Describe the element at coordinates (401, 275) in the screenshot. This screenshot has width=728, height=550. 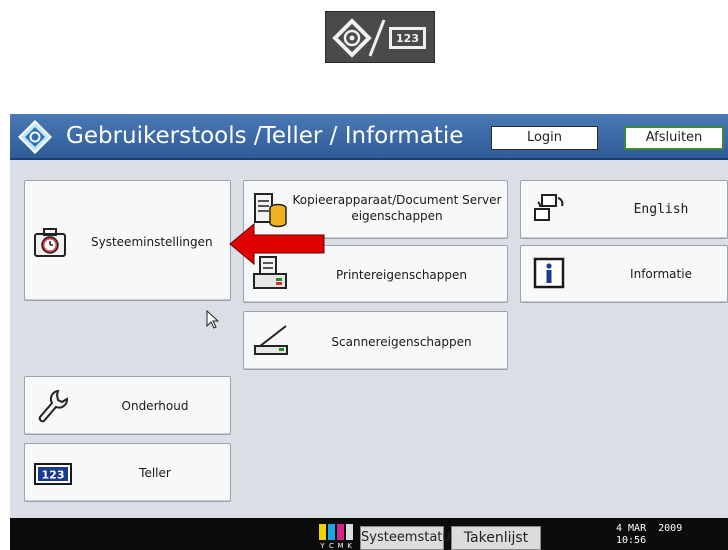
I see `printer-properties-label: Printereigenschappen` at that location.